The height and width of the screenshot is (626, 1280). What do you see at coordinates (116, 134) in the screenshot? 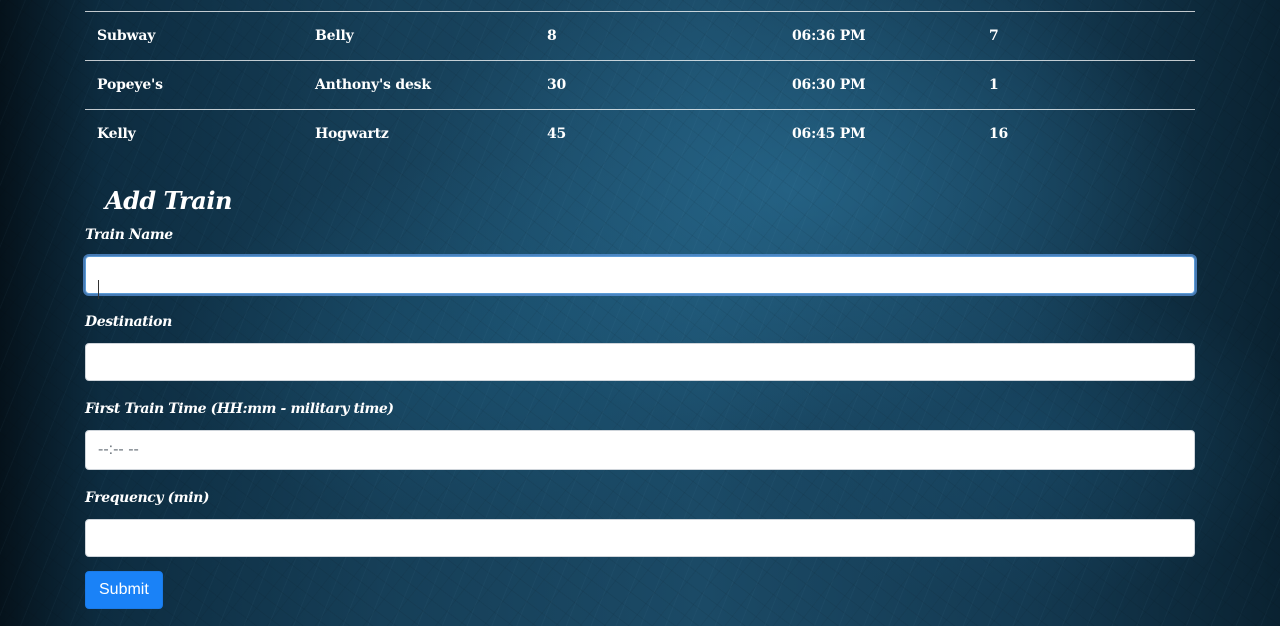
I see `train-name-cell: Kelly` at bounding box center [116, 134].